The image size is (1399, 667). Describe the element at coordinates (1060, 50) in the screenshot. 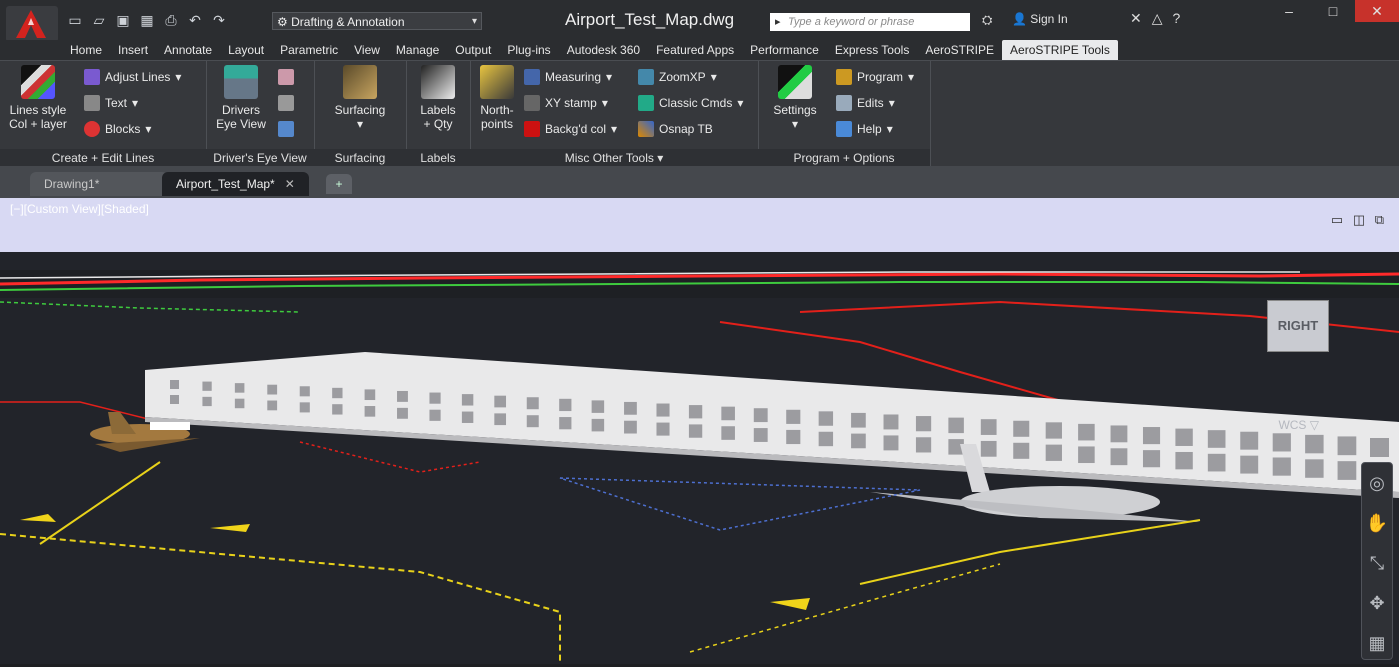

I see `ribbon-tab-aerostripe-tools: AeroSTRIPE Tools` at that location.